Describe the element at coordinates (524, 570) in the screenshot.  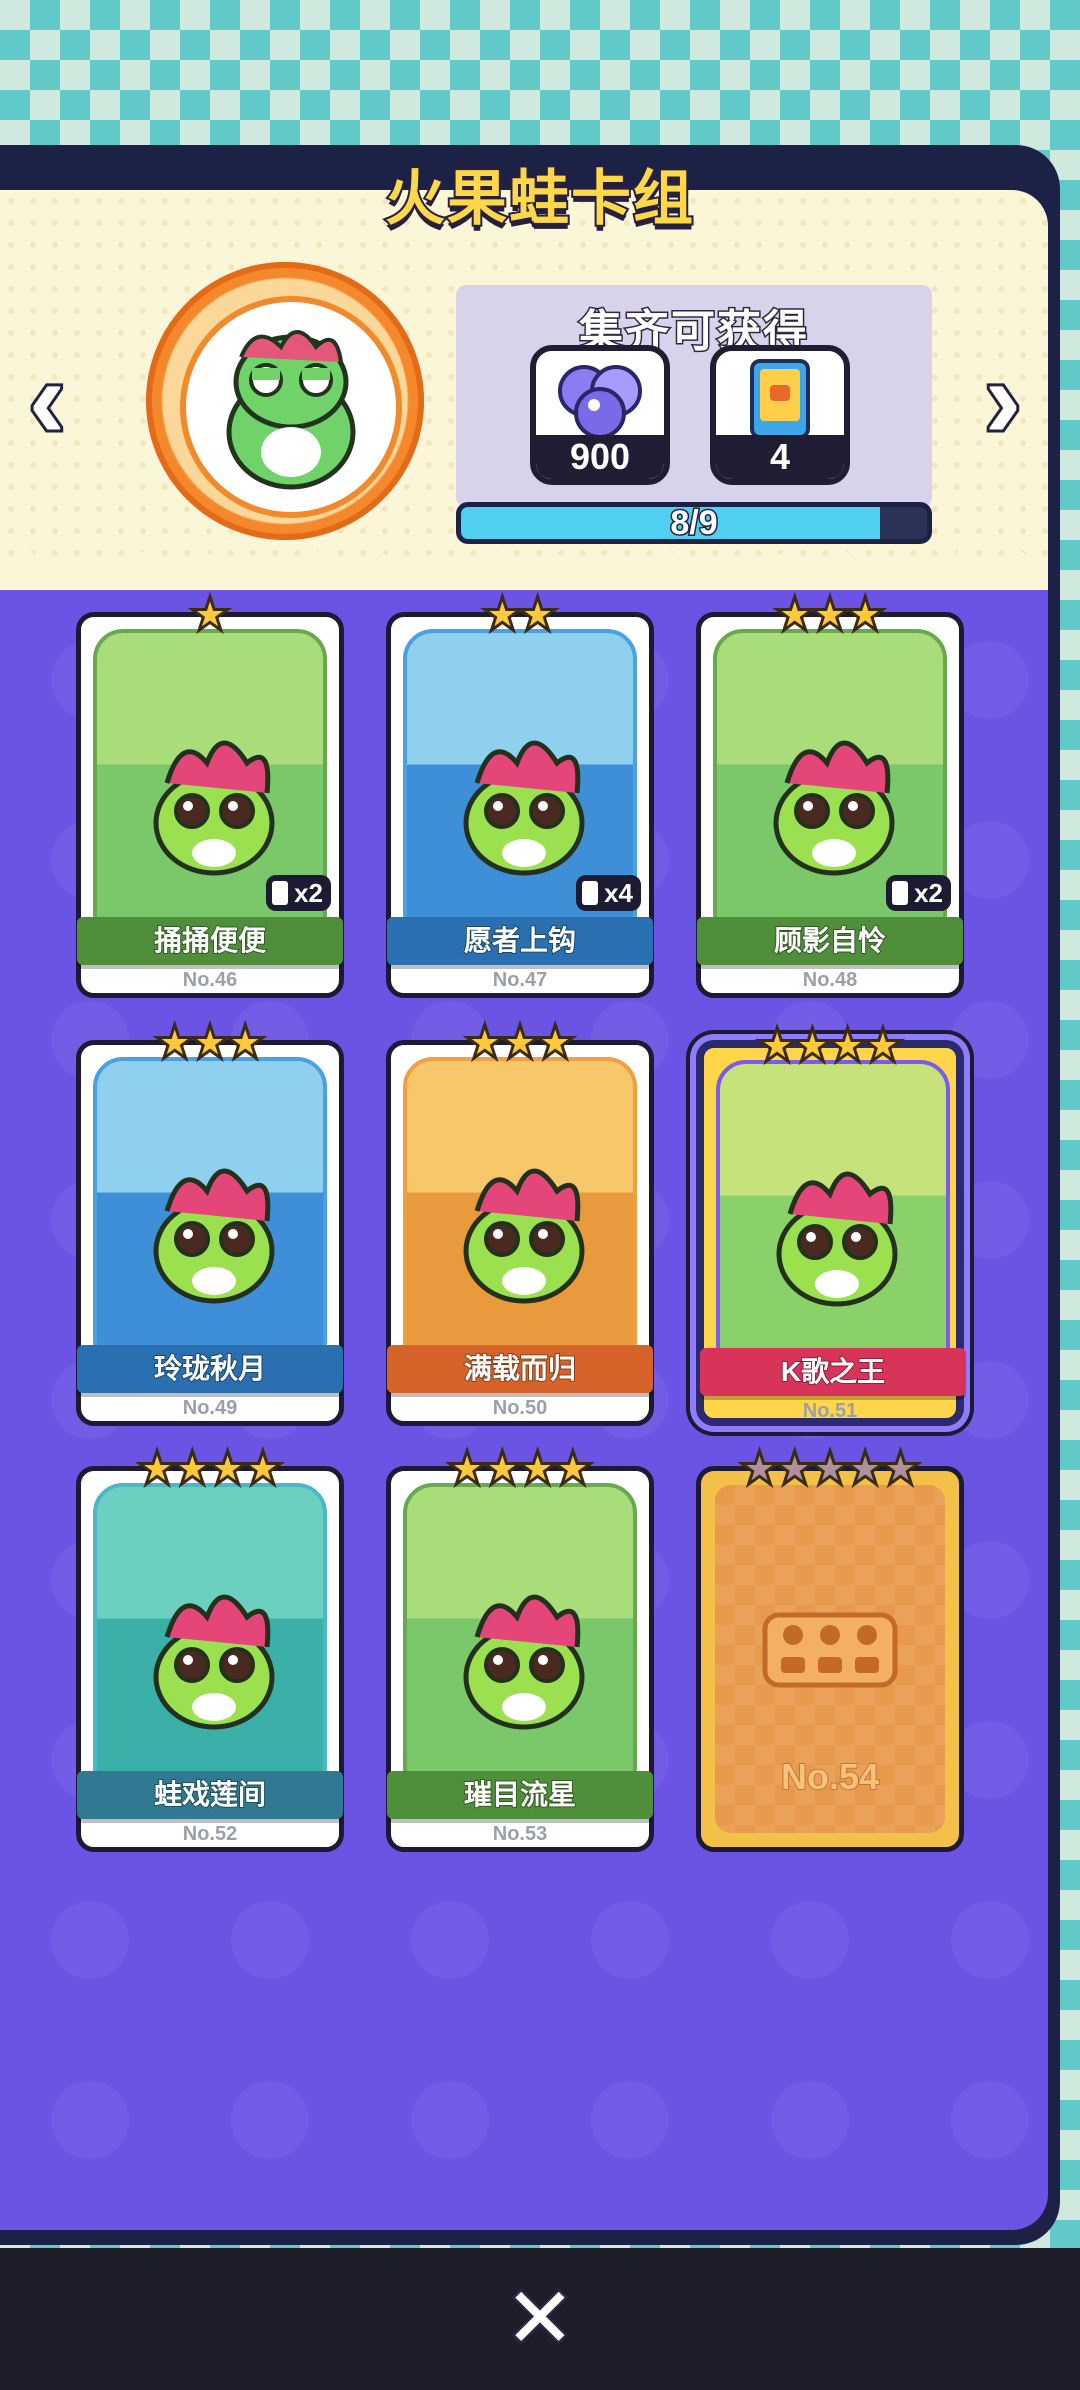
I see `zigzag-divider` at that location.